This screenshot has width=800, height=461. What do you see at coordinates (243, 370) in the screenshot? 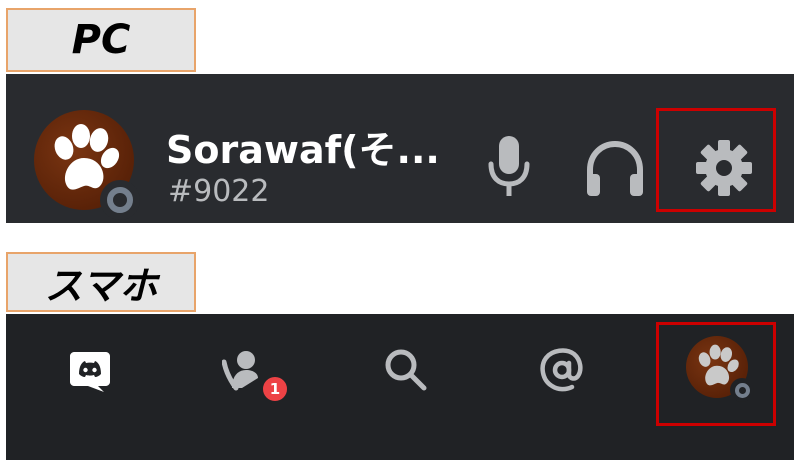
I see `friends-icon` at bounding box center [243, 370].